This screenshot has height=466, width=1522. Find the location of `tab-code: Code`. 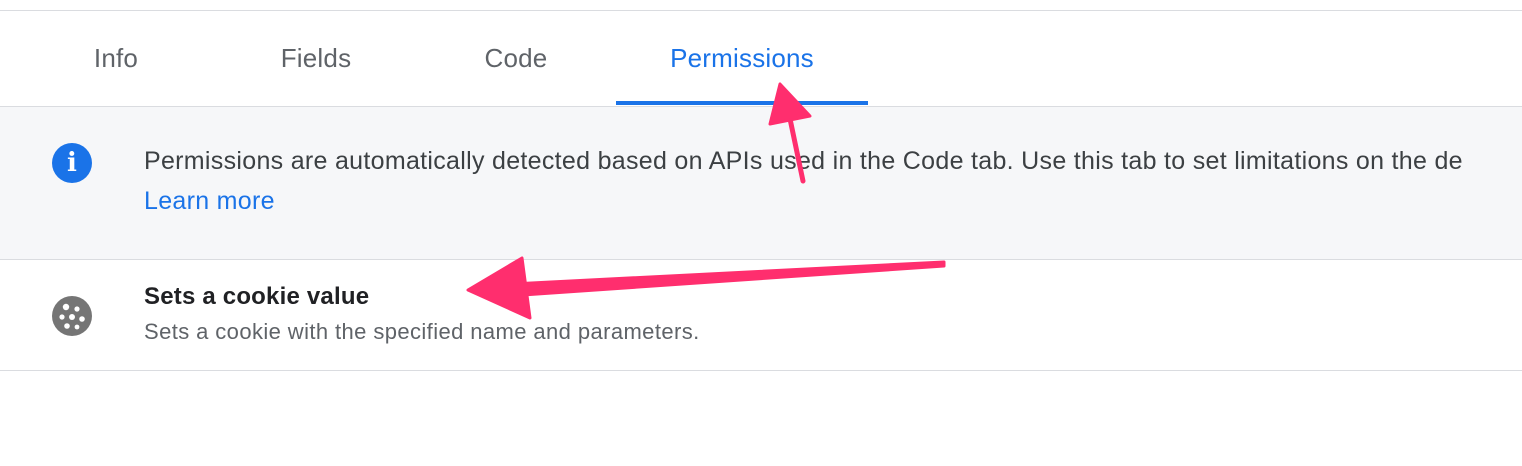

tab-code: Code is located at coordinates (516, 58).